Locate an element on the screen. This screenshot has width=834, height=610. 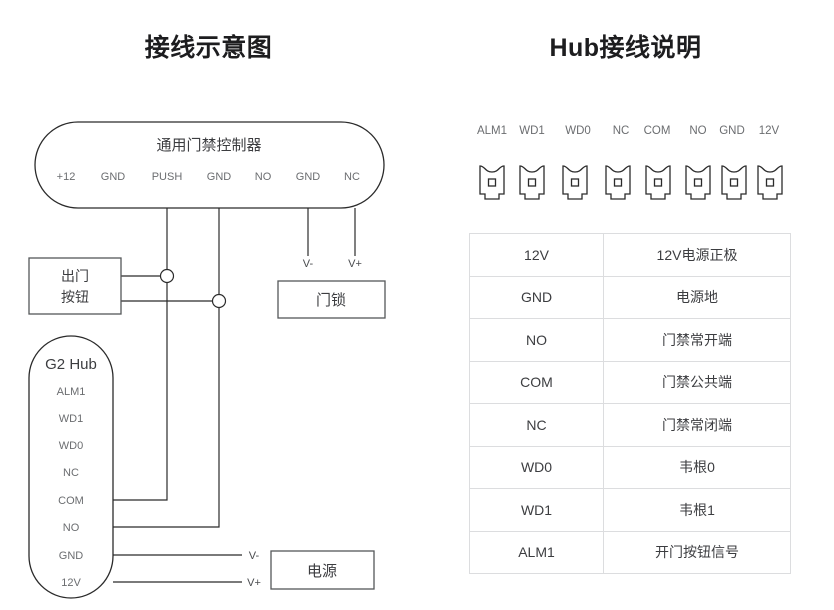
table-row: NC 门禁常闭端 is located at coordinates (630, 425).